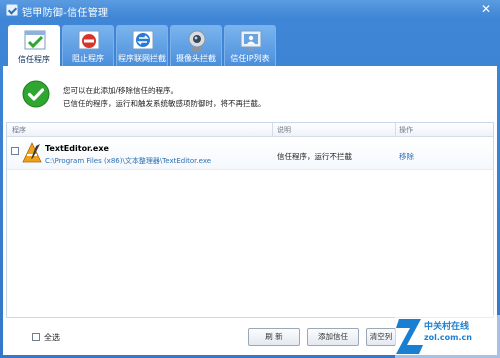  What do you see at coordinates (34, 59) in the screenshot?
I see `tab-label: 信任程序` at bounding box center [34, 59].